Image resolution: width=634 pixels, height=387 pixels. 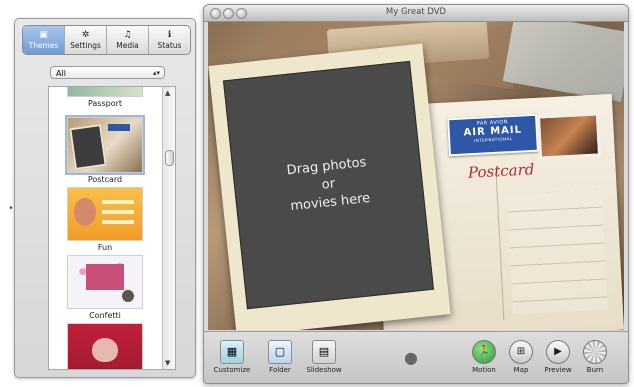 I want to click on drawer-tab-bar: ▣ Themes ✲ Settings ♫ Media ℹ Status, so click(x=106, y=40).